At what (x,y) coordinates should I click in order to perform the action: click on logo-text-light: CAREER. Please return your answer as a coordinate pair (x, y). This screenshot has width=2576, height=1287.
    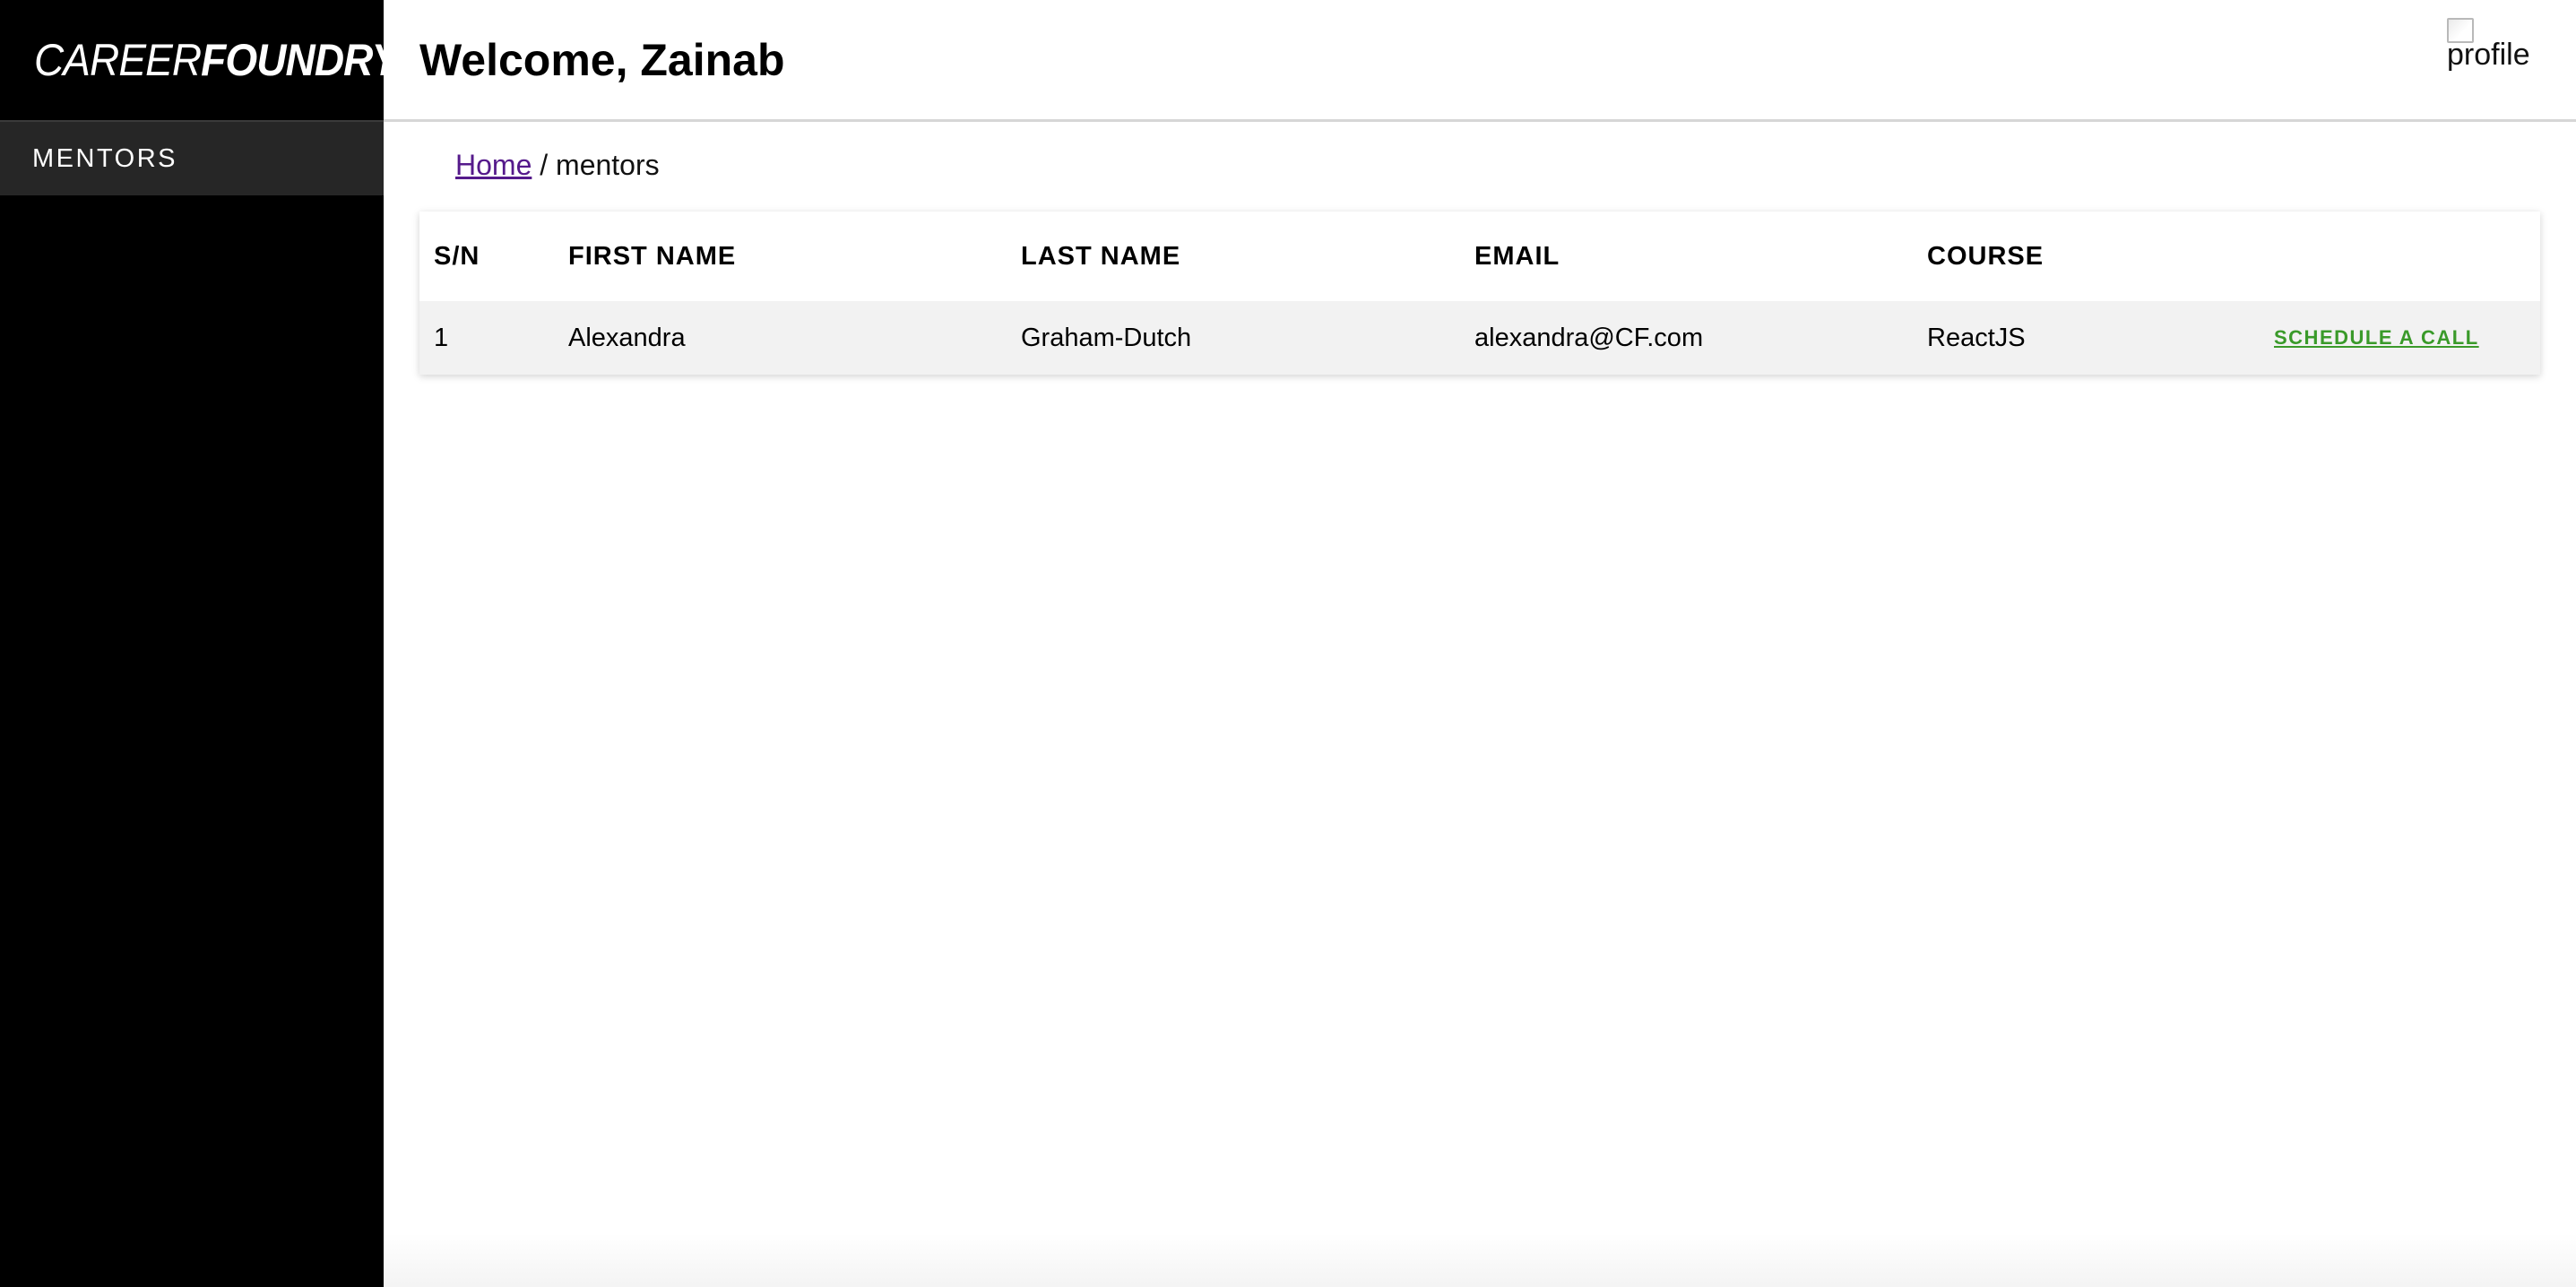
    Looking at the image, I should click on (118, 60).